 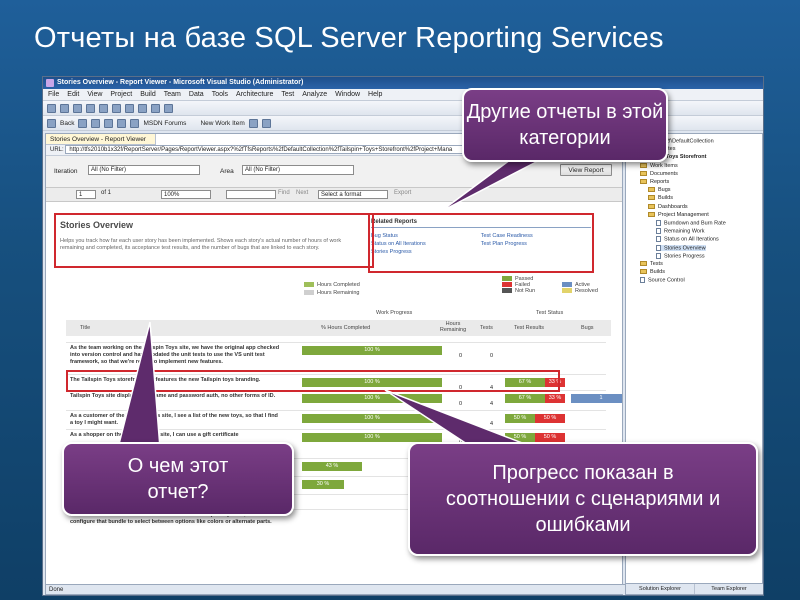 What do you see at coordinates (53, 94) in the screenshot?
I see `menu-file: File` at bounding box center [53, 94].